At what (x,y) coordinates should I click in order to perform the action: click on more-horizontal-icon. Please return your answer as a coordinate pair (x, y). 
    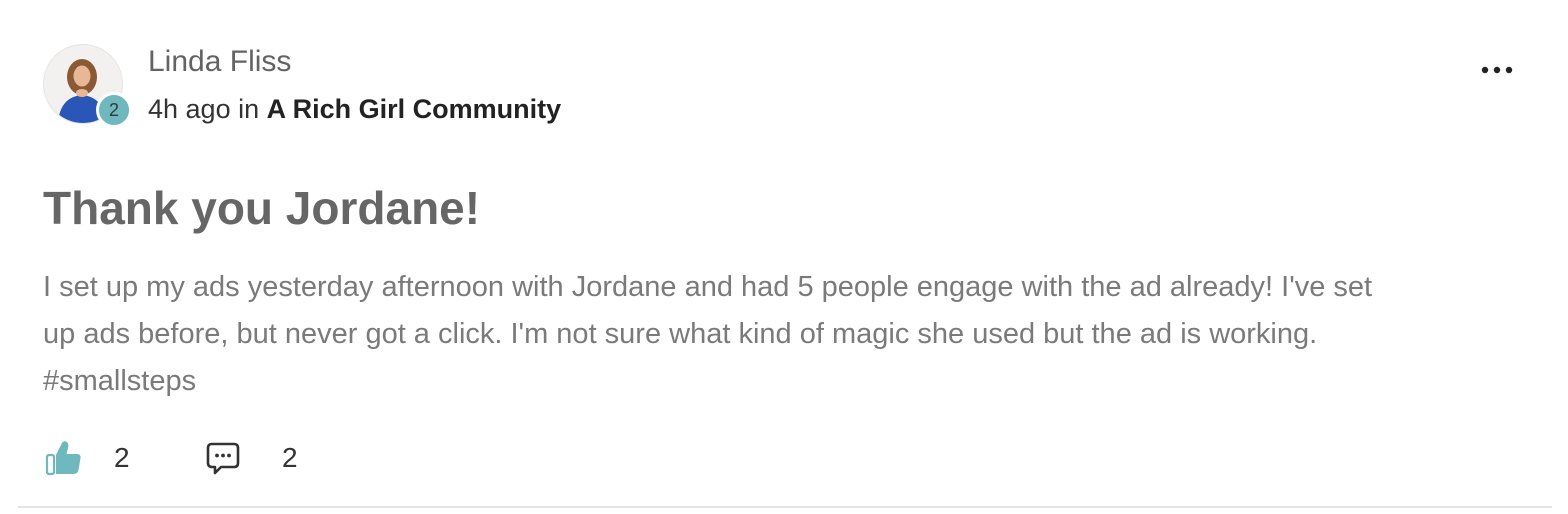
    Looking at the image, I should click on (1497, 70).